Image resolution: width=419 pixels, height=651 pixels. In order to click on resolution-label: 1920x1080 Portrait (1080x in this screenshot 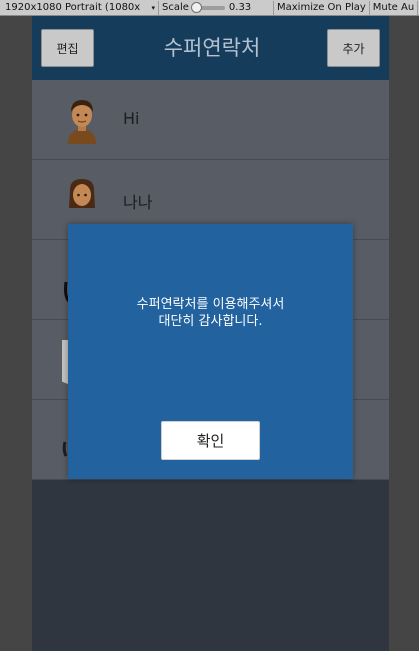, I will do `click(73, 7)`.